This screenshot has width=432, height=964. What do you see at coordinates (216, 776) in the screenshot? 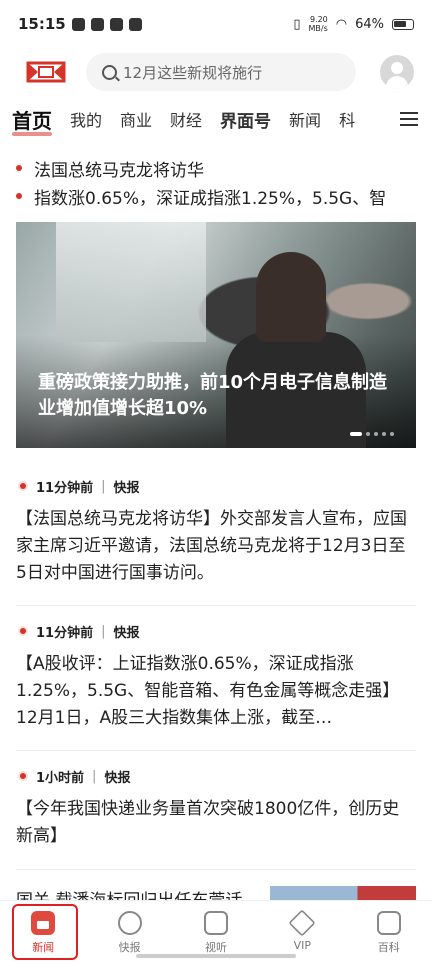
I see `news-meta: 1小时前 | 快报` at bounding box center [216, 776].